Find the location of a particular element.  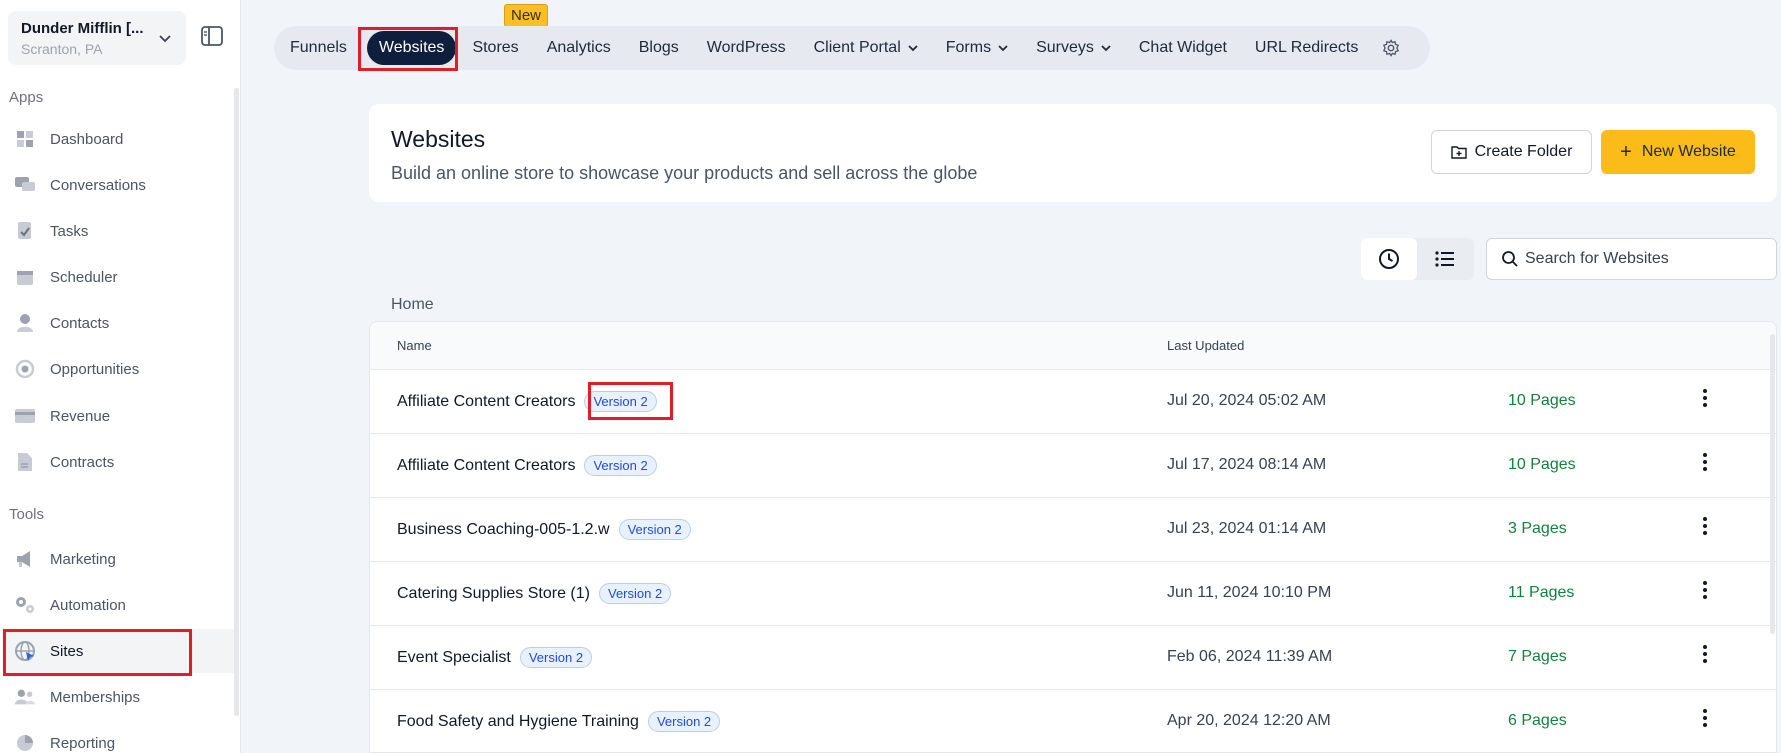

website-name: Catering Supplies Store (1) is located at coordinates (493, 594).